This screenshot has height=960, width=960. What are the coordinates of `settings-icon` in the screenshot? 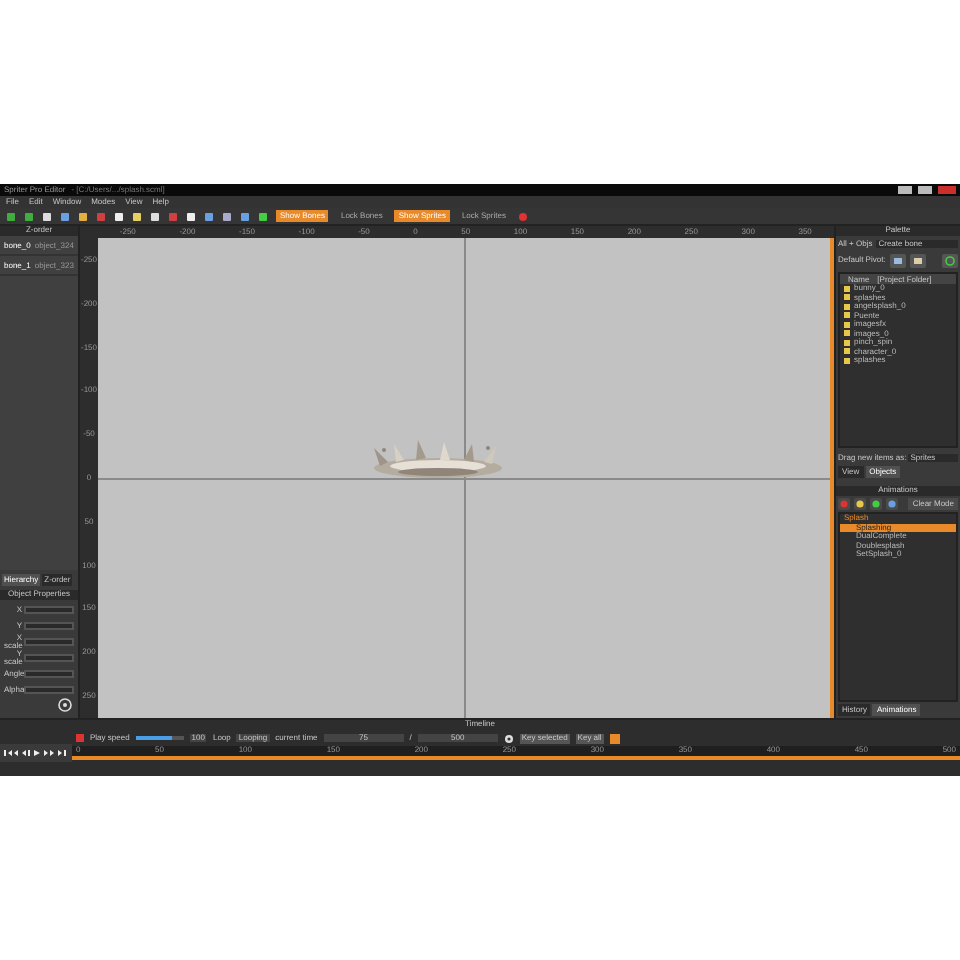 It's located at (508, 738).